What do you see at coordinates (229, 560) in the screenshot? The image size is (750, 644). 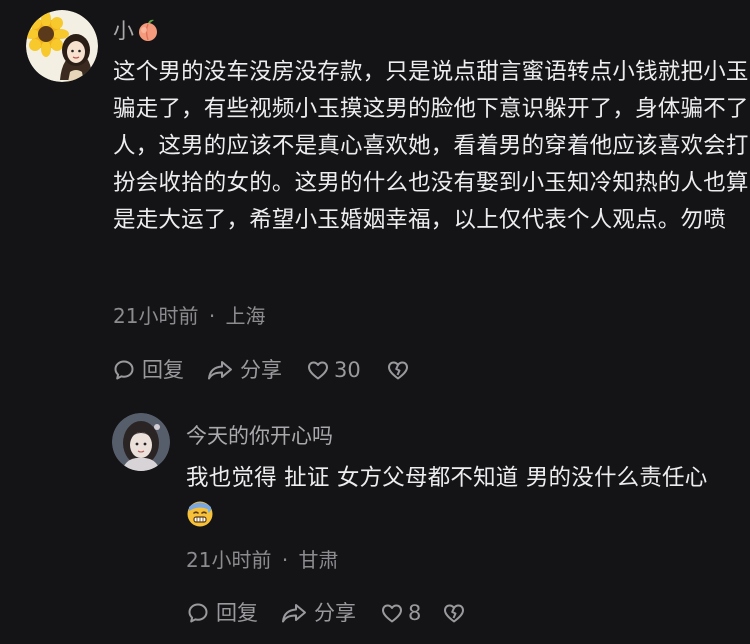 I see `reply-time: 21小时前` at bounding box center [229, 560].